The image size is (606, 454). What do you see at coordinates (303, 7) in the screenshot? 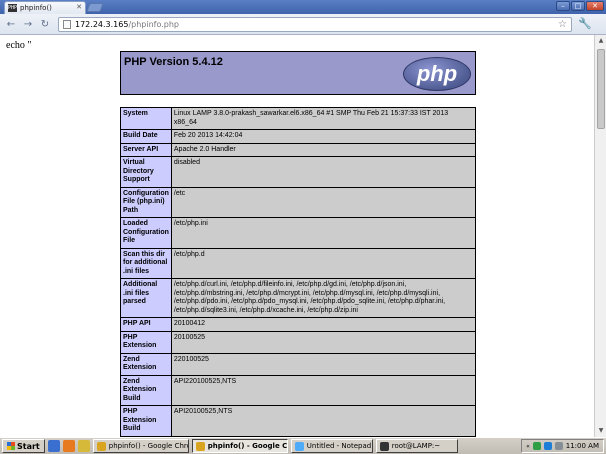
I see `browser-titlebar: PHP phpinfo() ✕ – □ ✕` at bounding box center [303, 7].